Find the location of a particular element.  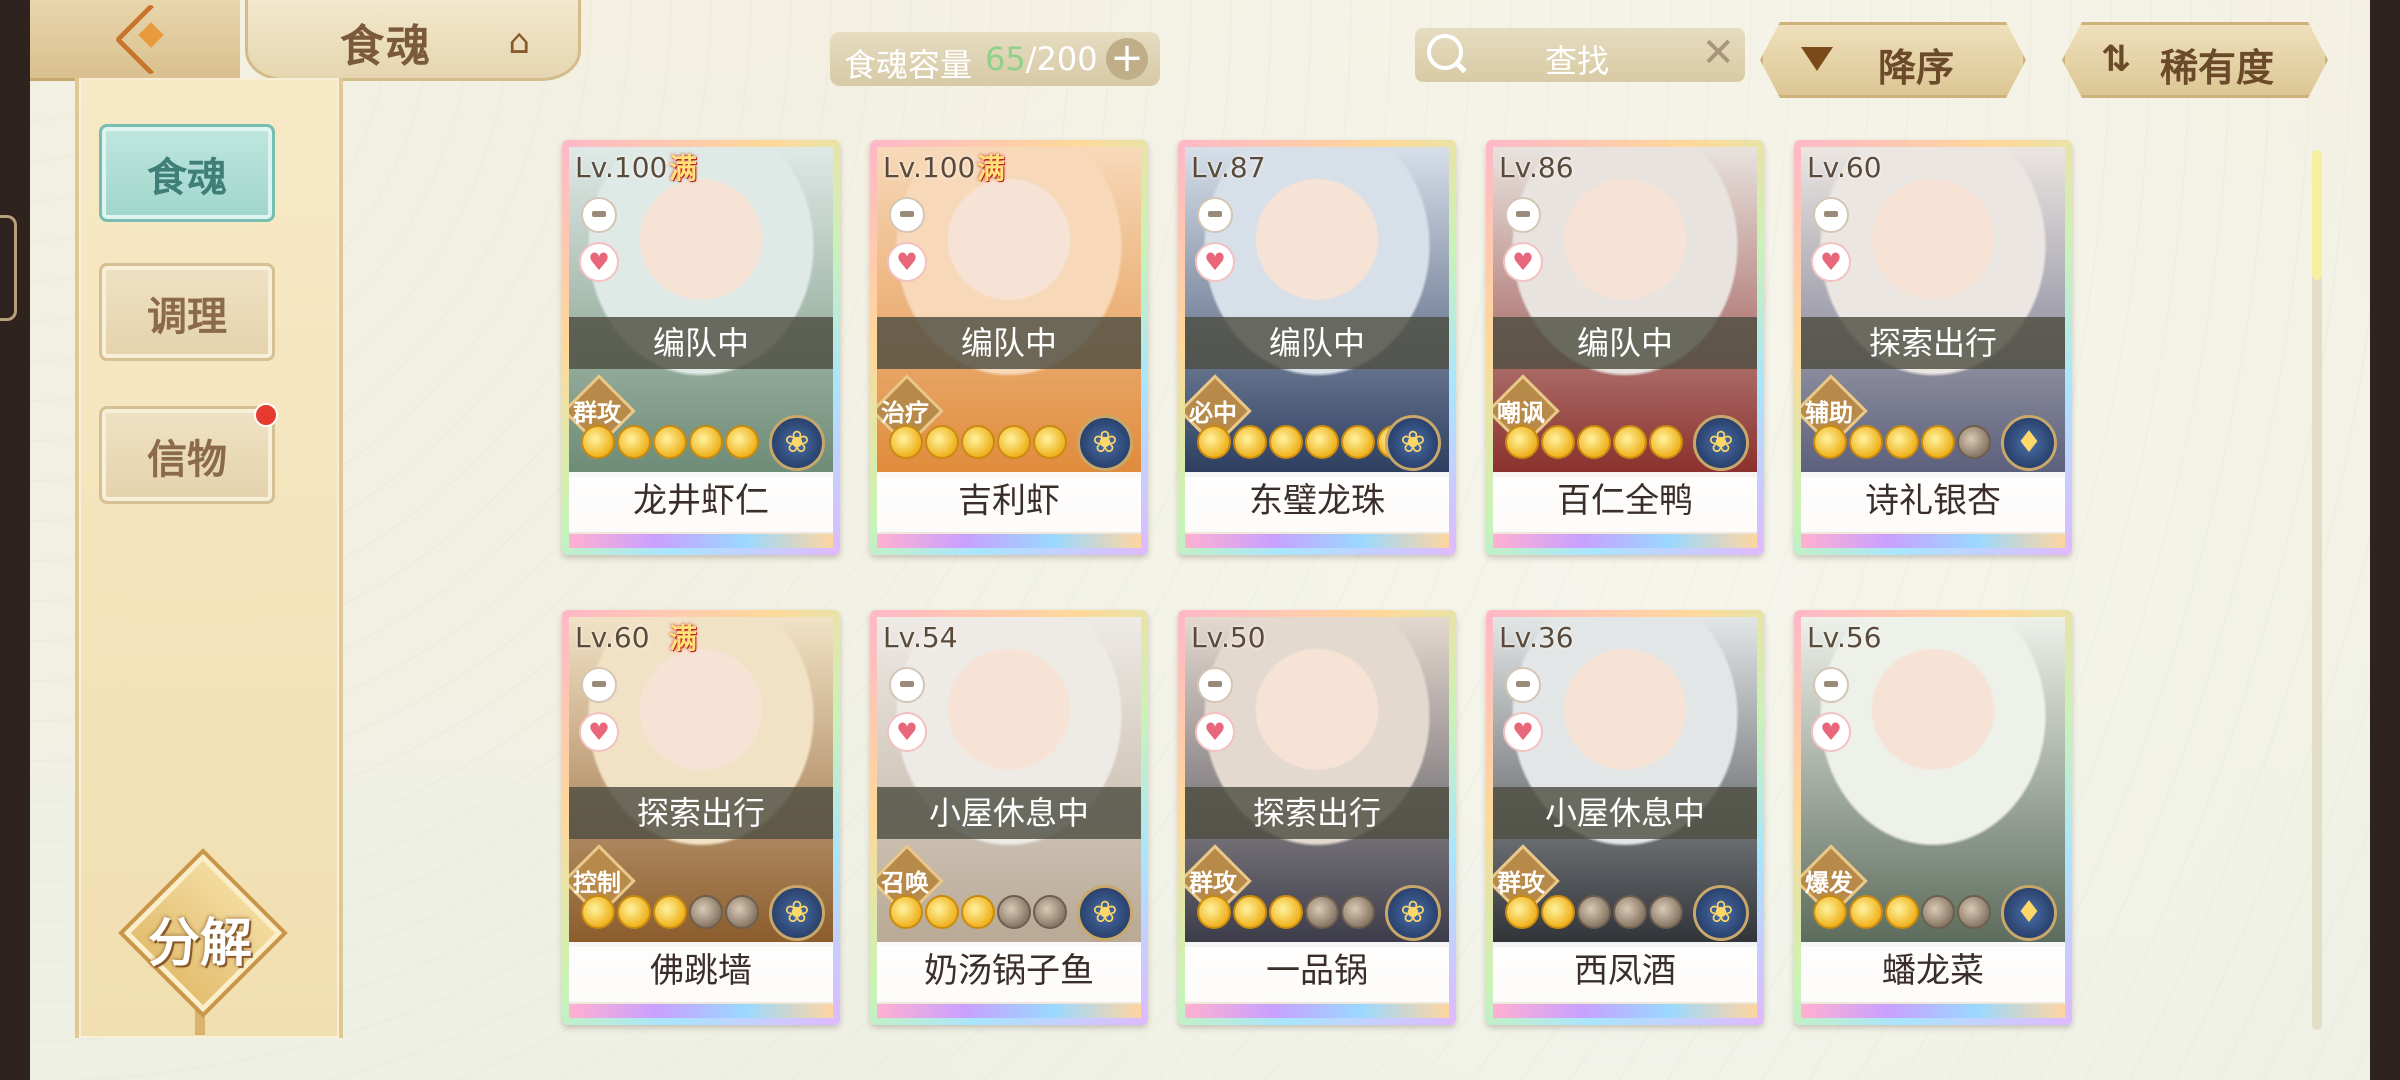

card-inner: Lv.86 ♥ 编队中 嘲讽 ❀ 百仁全鸭 is located at coordinates (1625, 347).